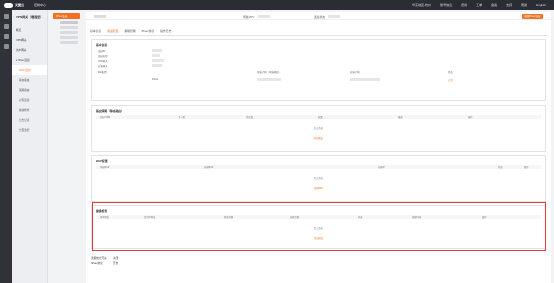 This screenshot has height=283, width=554. Describe the element at coordinates (509, 5) in the screenshot. I see `top-nav-support: 支持` at that location.